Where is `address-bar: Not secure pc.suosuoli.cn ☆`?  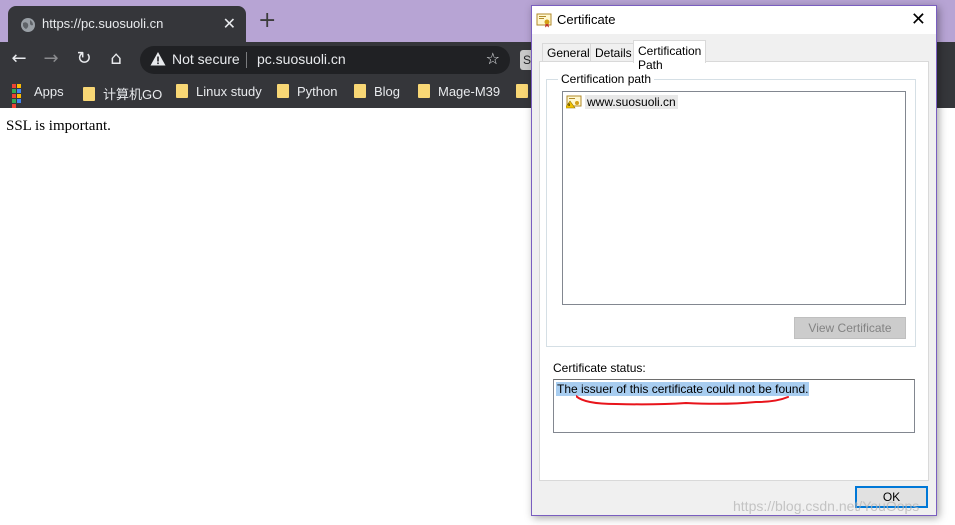
address-bar: Not secure pc.suosuoli.cn ☆ is located at coordinates (325, 60).